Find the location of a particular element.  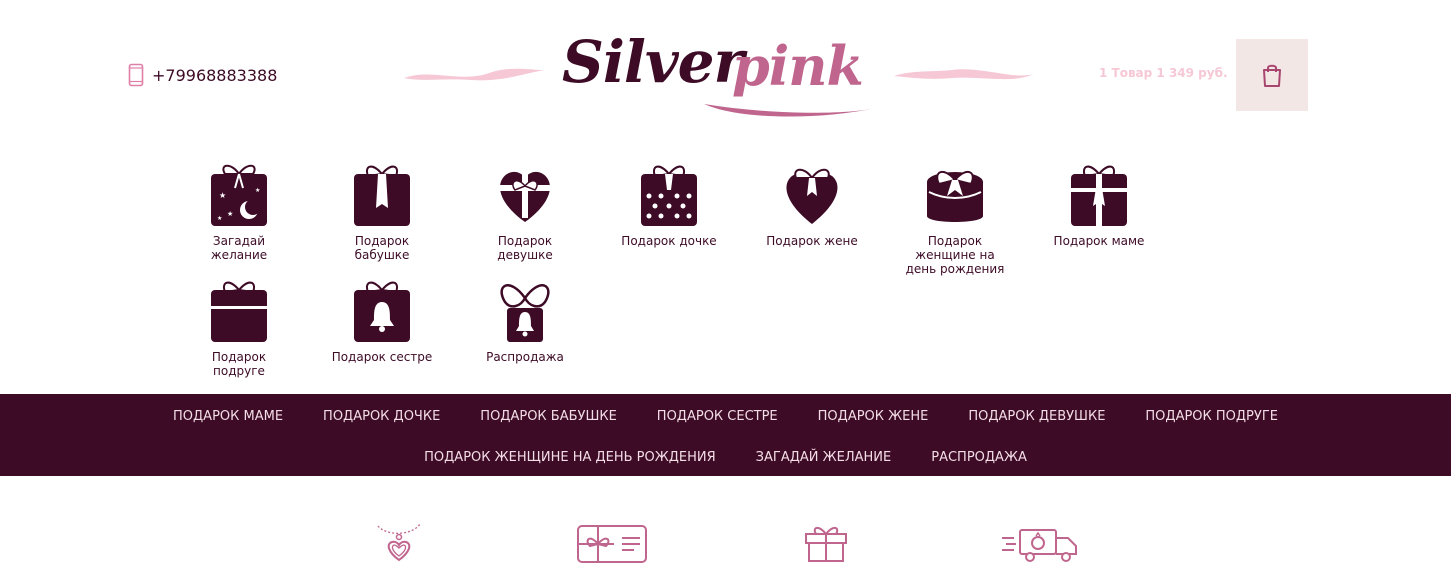

shopping-bag-icon is located at coordinates (1272, 75).